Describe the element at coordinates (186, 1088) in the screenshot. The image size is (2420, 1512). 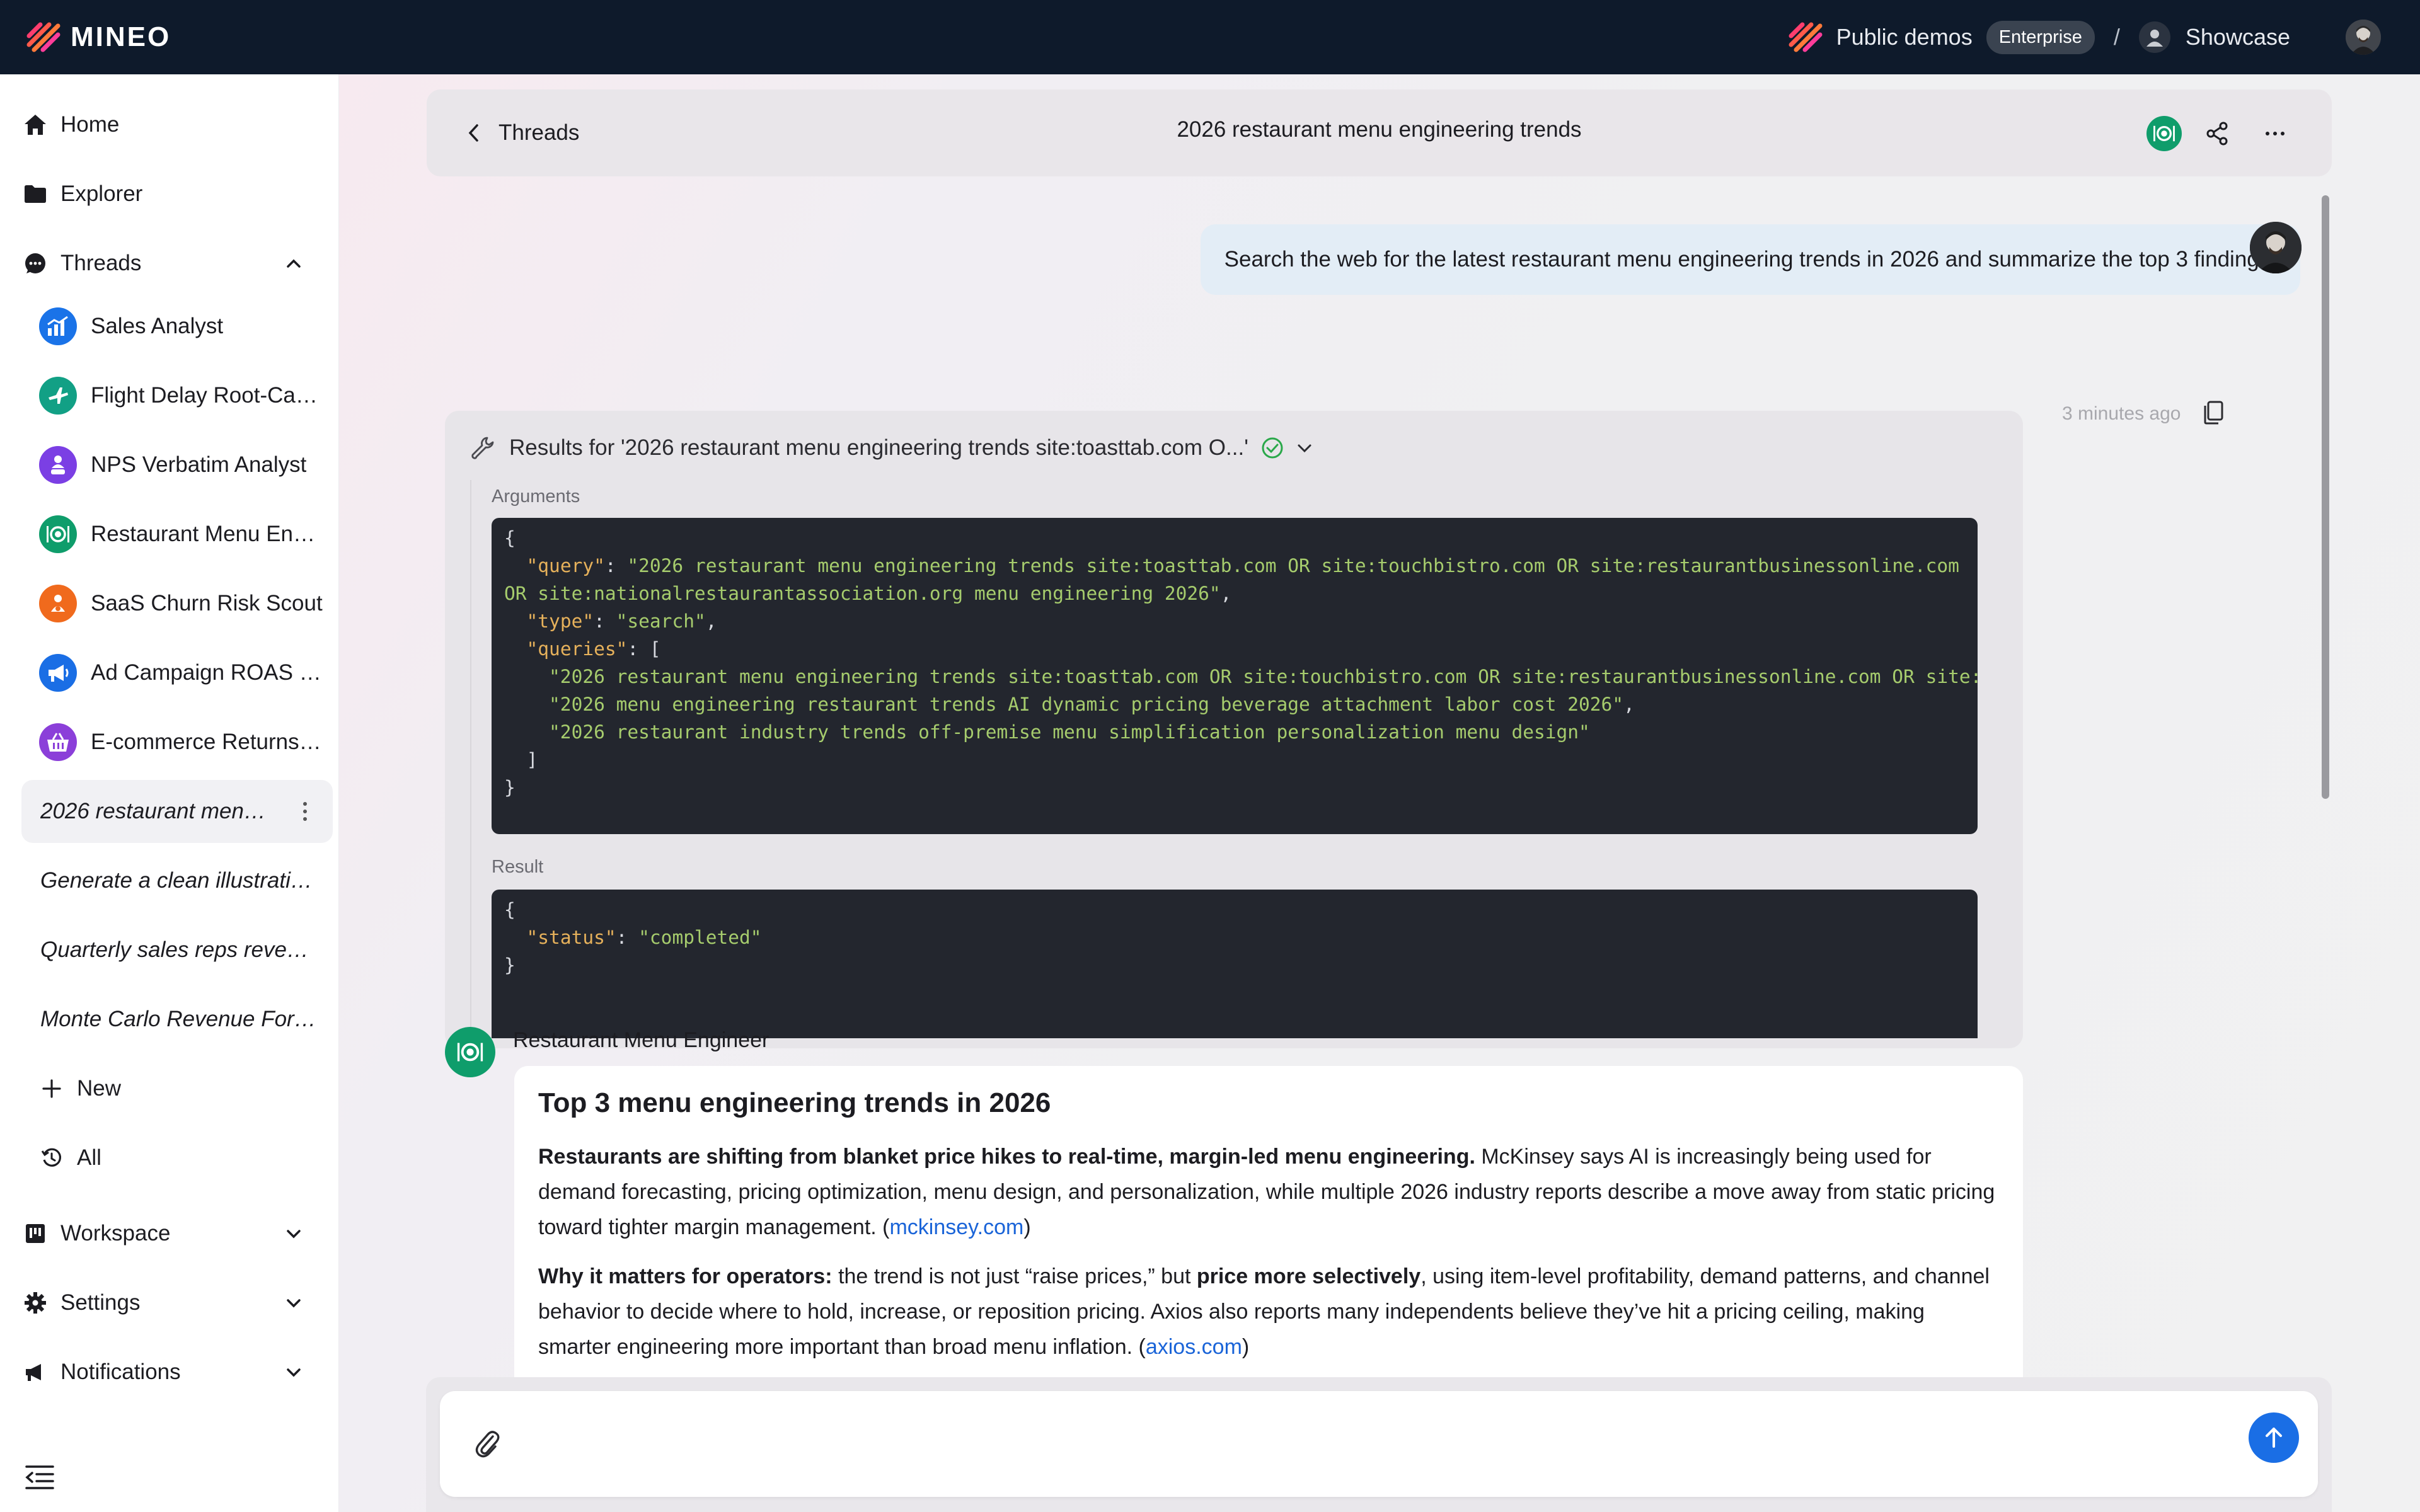
I see `sidebar-new-thread: New` at that location.